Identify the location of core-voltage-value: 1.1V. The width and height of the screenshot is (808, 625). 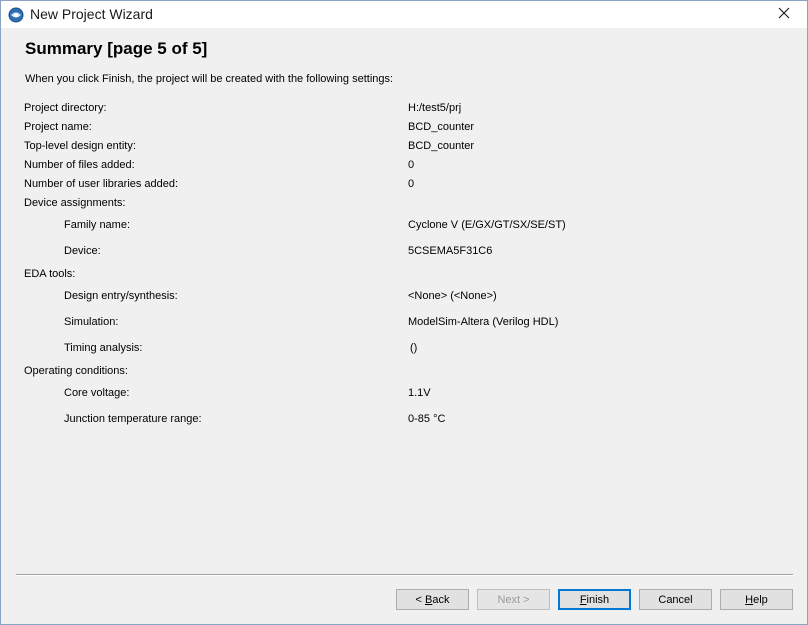
(419, 393).